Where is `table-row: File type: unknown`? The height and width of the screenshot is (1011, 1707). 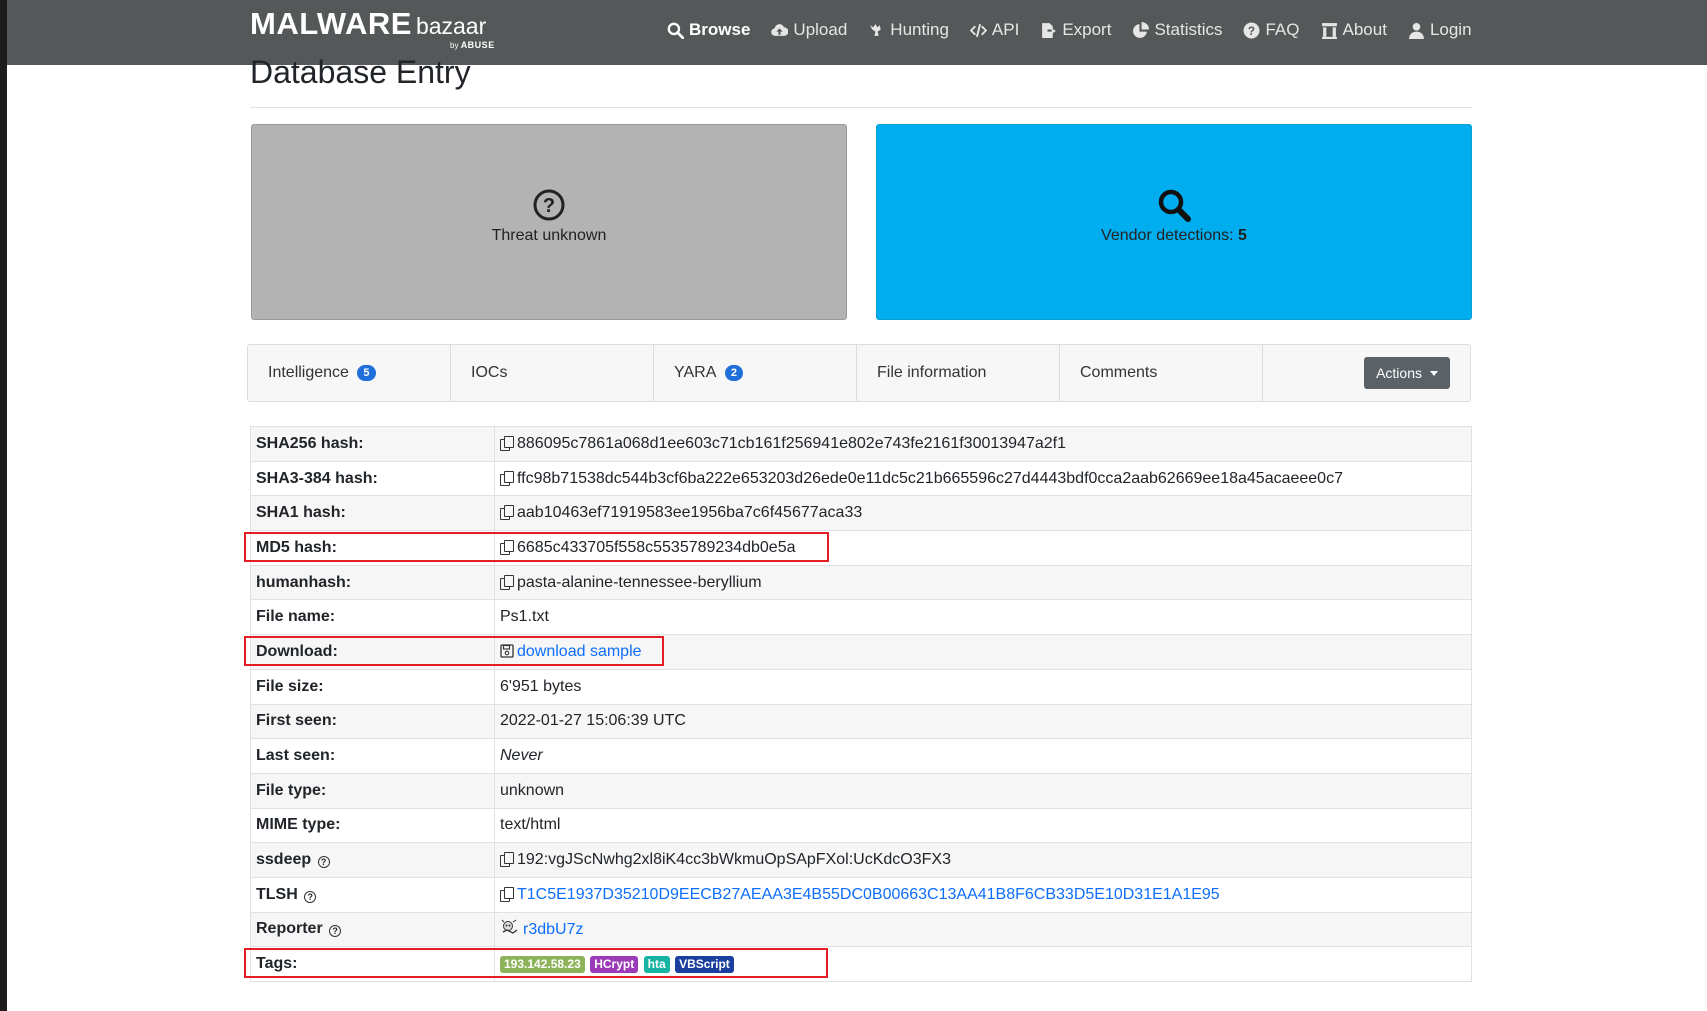
table-row: File type: unknown is located at coordinates (861, 790).